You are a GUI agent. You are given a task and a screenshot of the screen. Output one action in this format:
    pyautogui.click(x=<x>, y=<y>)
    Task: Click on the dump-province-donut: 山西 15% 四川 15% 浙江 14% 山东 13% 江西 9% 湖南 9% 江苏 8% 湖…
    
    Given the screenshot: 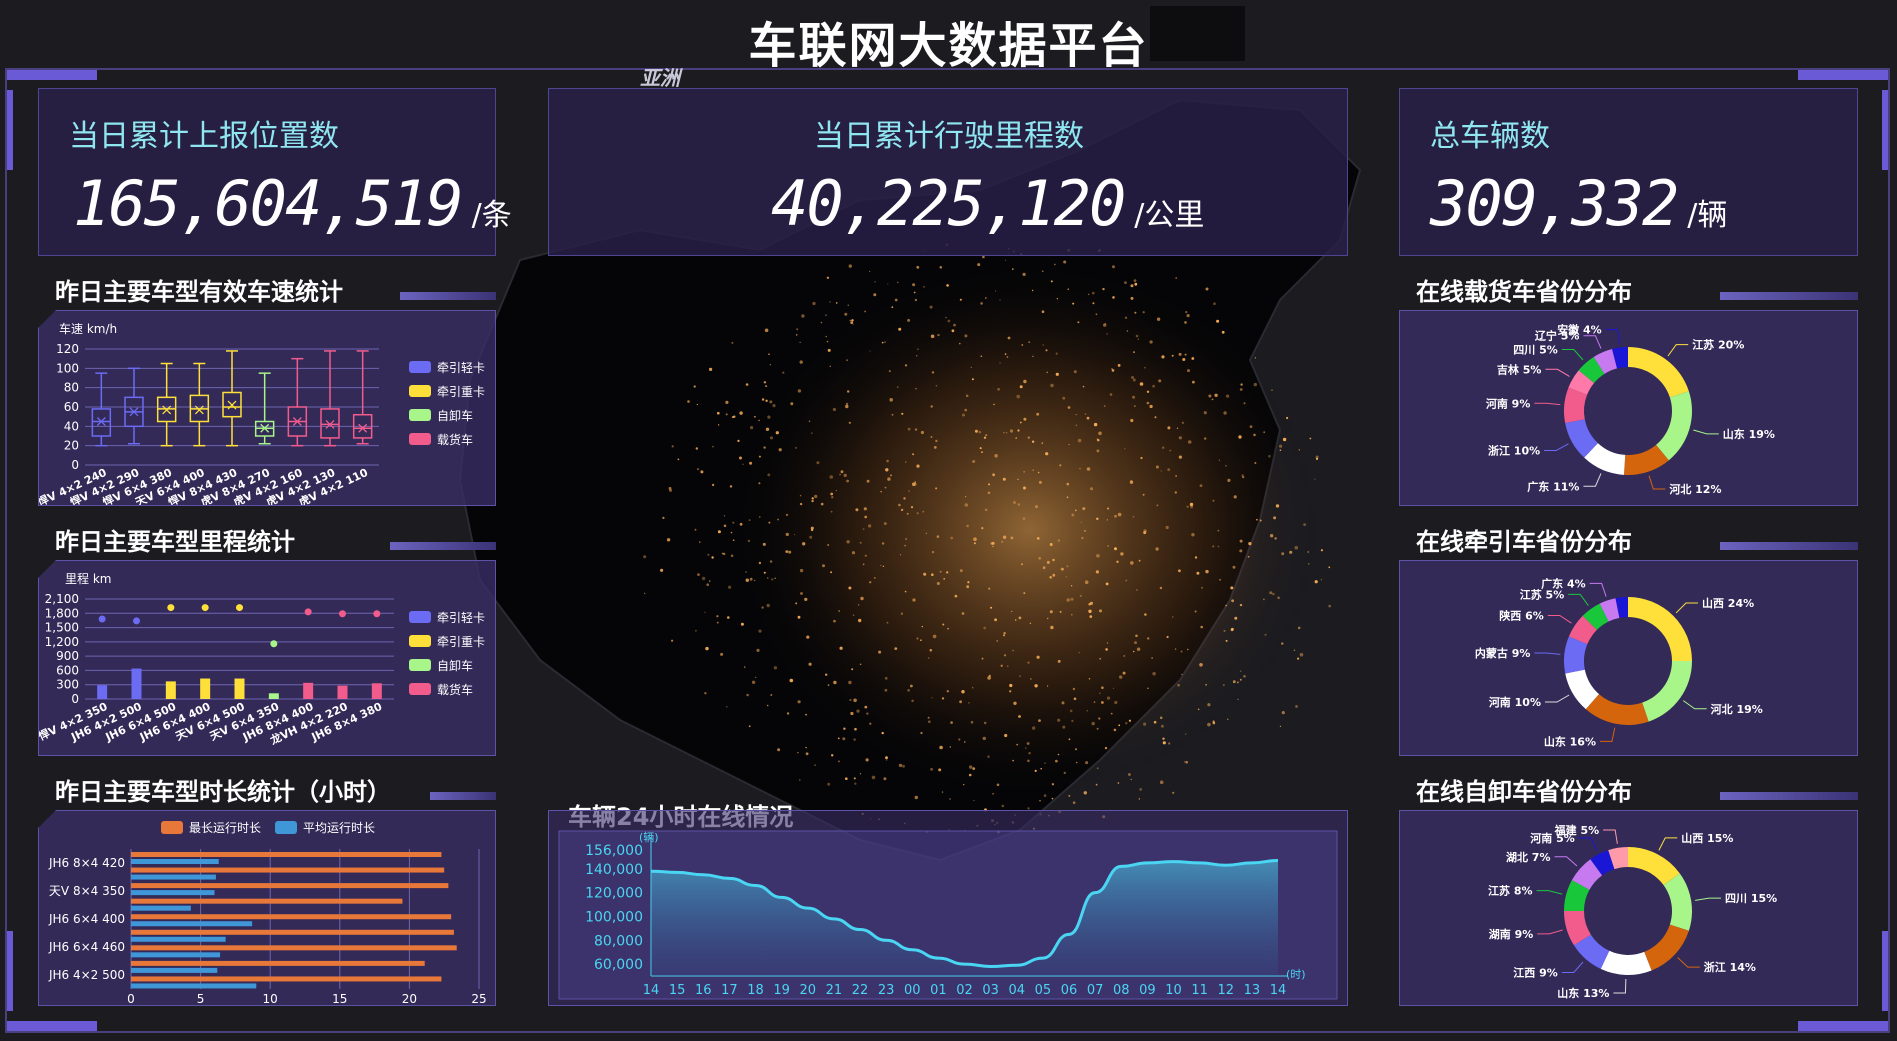 What is the action you would take?
    pyautogui.click(x=1632, y=911)
    